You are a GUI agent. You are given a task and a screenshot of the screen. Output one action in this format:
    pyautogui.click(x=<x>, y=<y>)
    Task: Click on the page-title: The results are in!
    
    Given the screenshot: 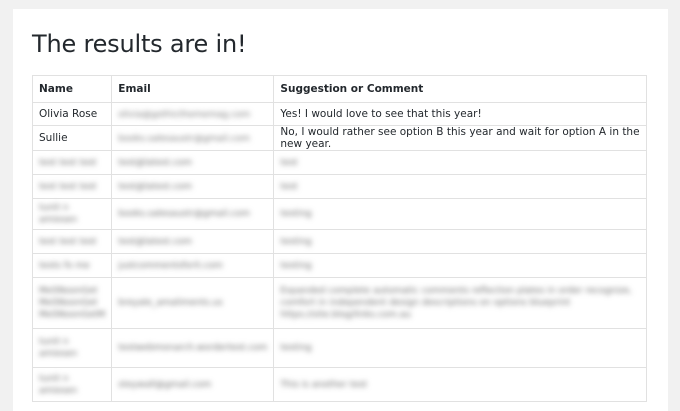 What is the action you would take?
    pyautogui.click(x=139, y=44)
    